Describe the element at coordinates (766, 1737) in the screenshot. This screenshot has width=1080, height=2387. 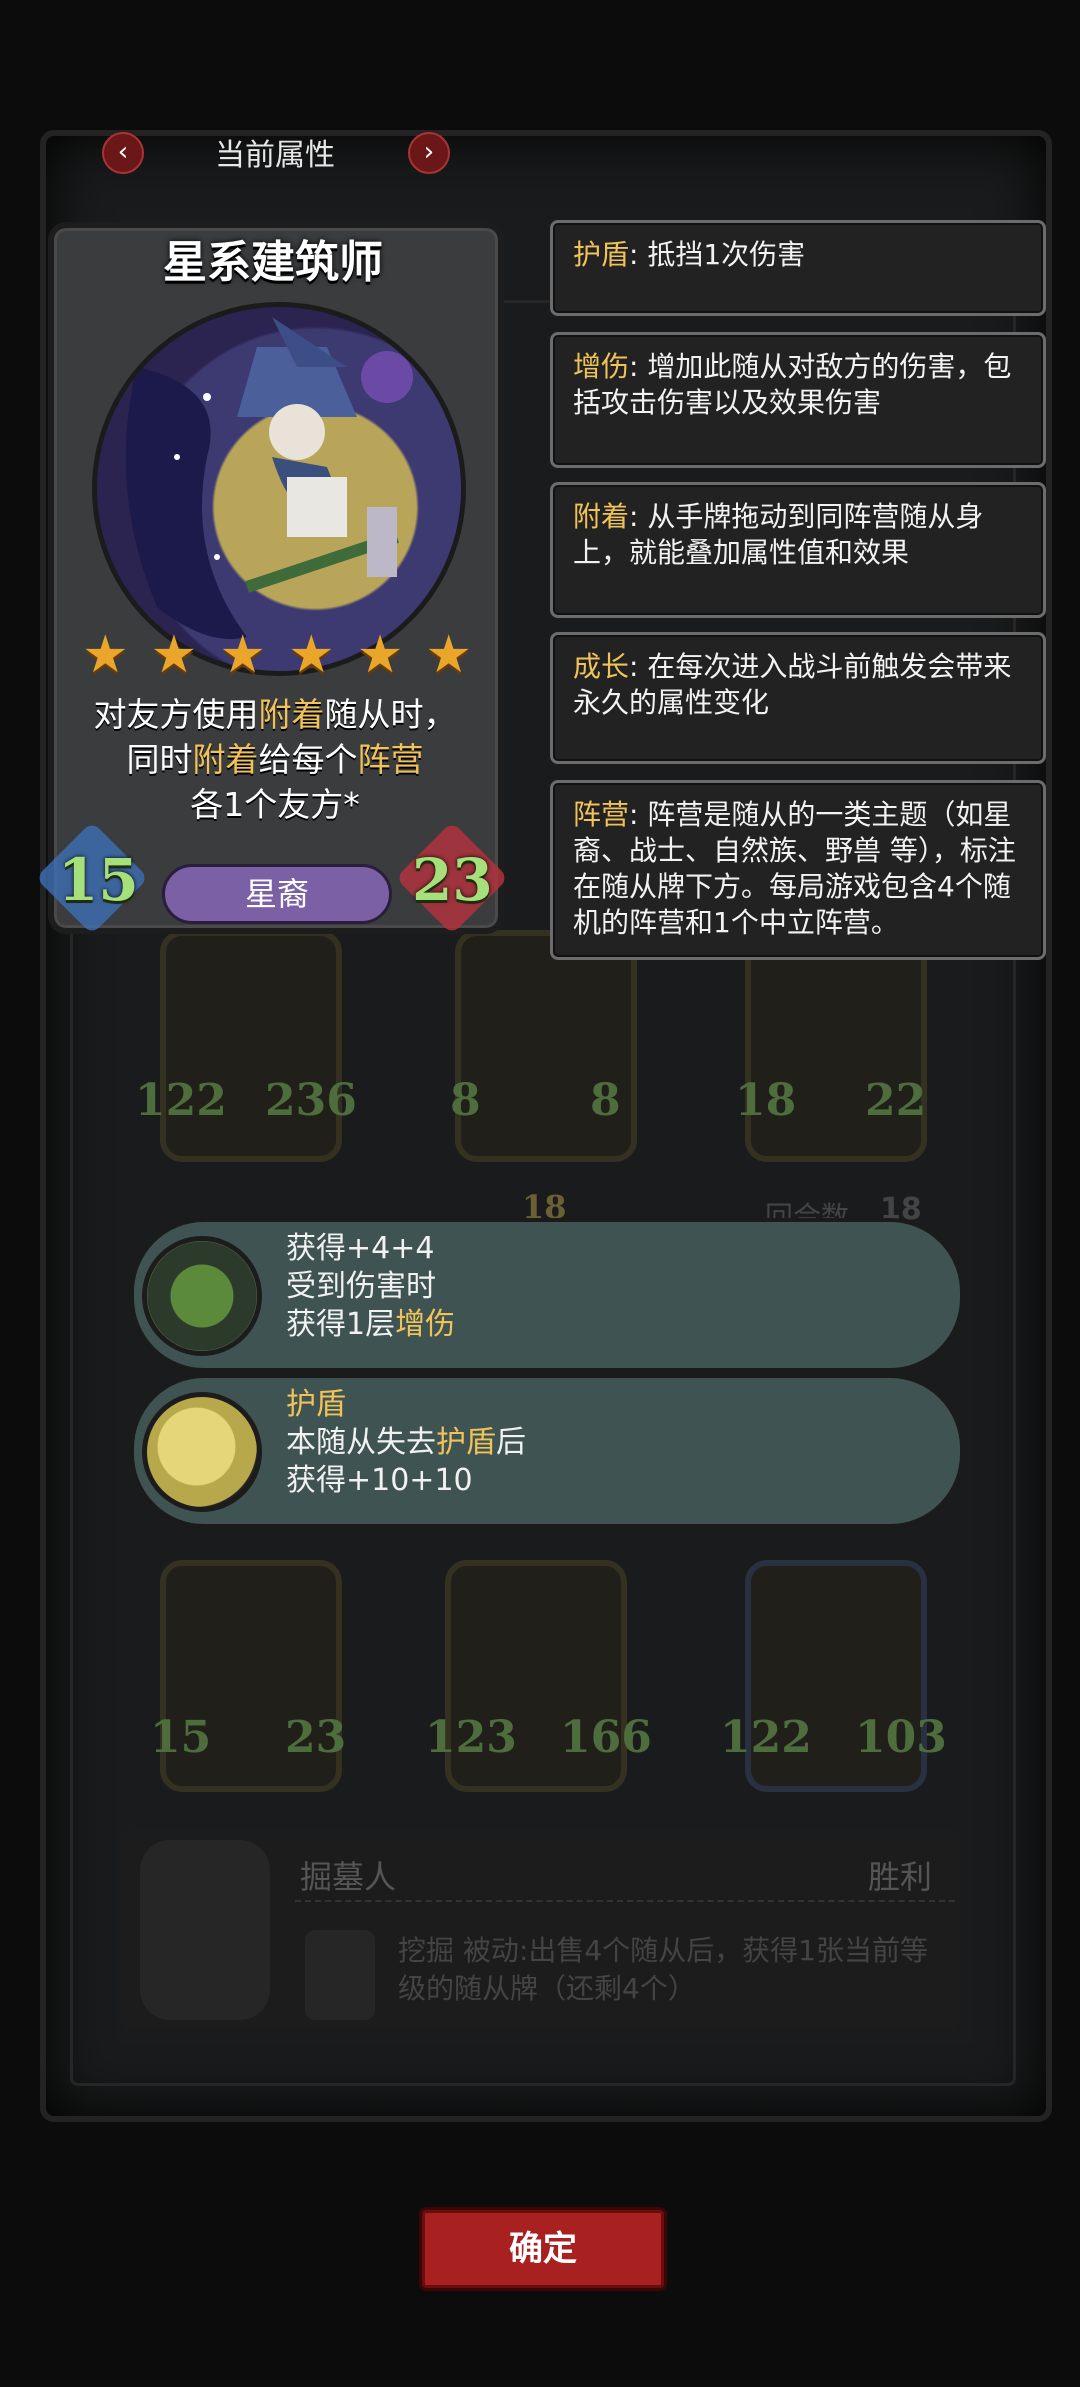
I see `bg-minion-6-attack: 122` at that location.